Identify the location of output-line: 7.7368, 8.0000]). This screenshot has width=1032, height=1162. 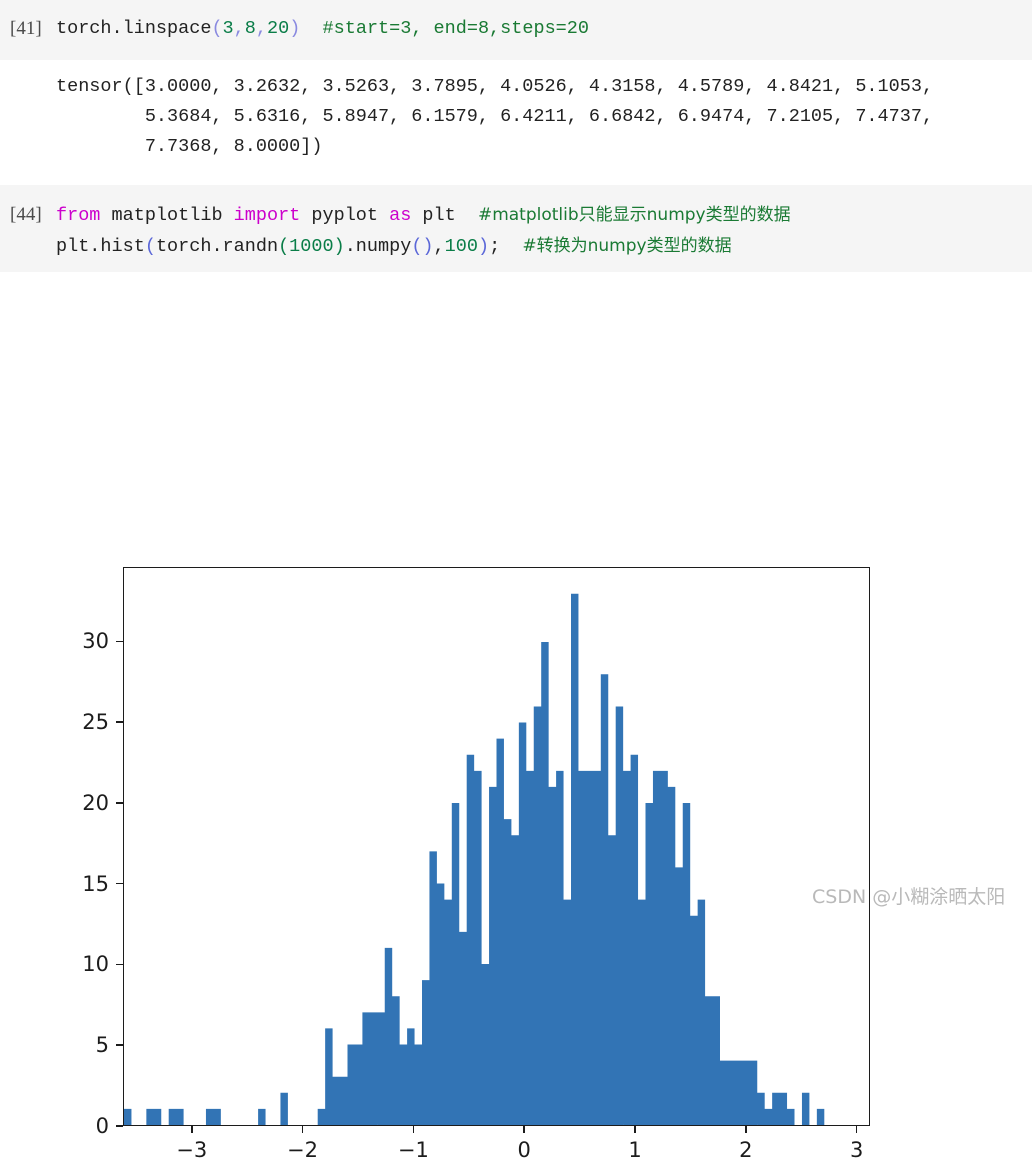
(189, 146).